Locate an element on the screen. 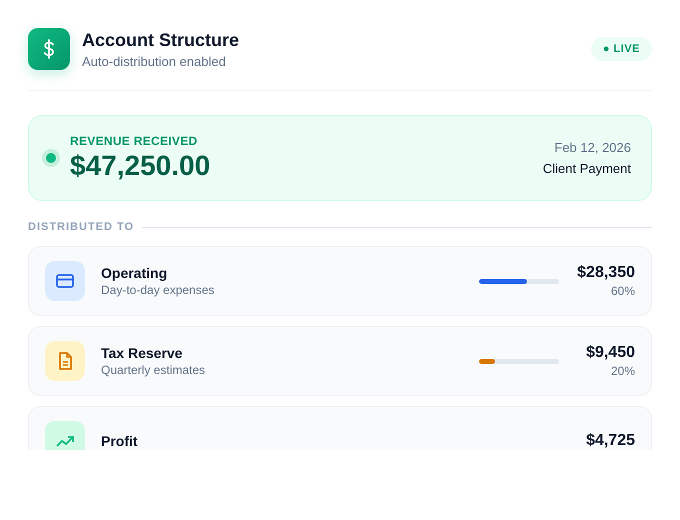 Image resolution: width=680 pixels, height=520 pixels. section-label: DISTRIBUTED TO is located at coordinates (81, 227).